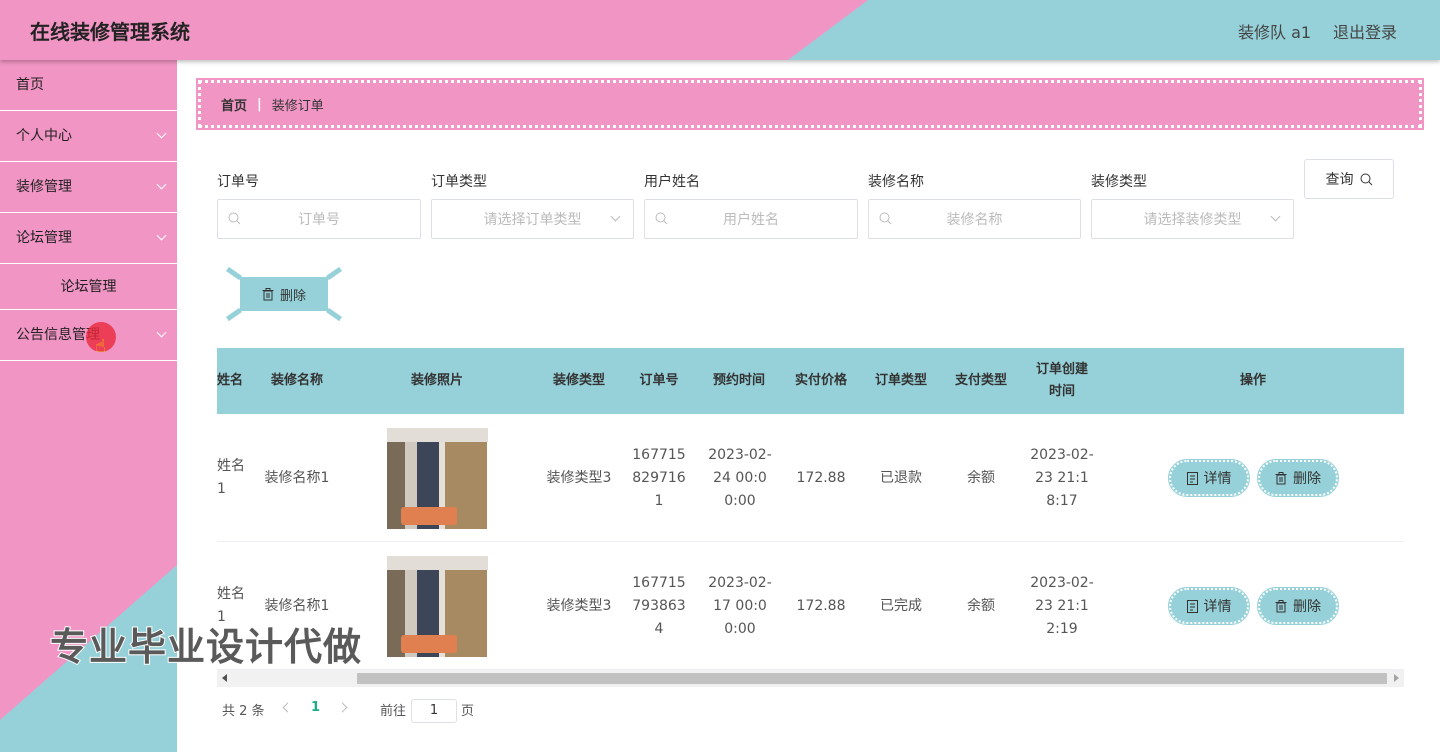 The image size is (1440, 752). What do you see at coordinates (1061, 380) in the screenshot?
I see `col-header-created-time: 订单创建时间` at bounding box center [1061, 380].